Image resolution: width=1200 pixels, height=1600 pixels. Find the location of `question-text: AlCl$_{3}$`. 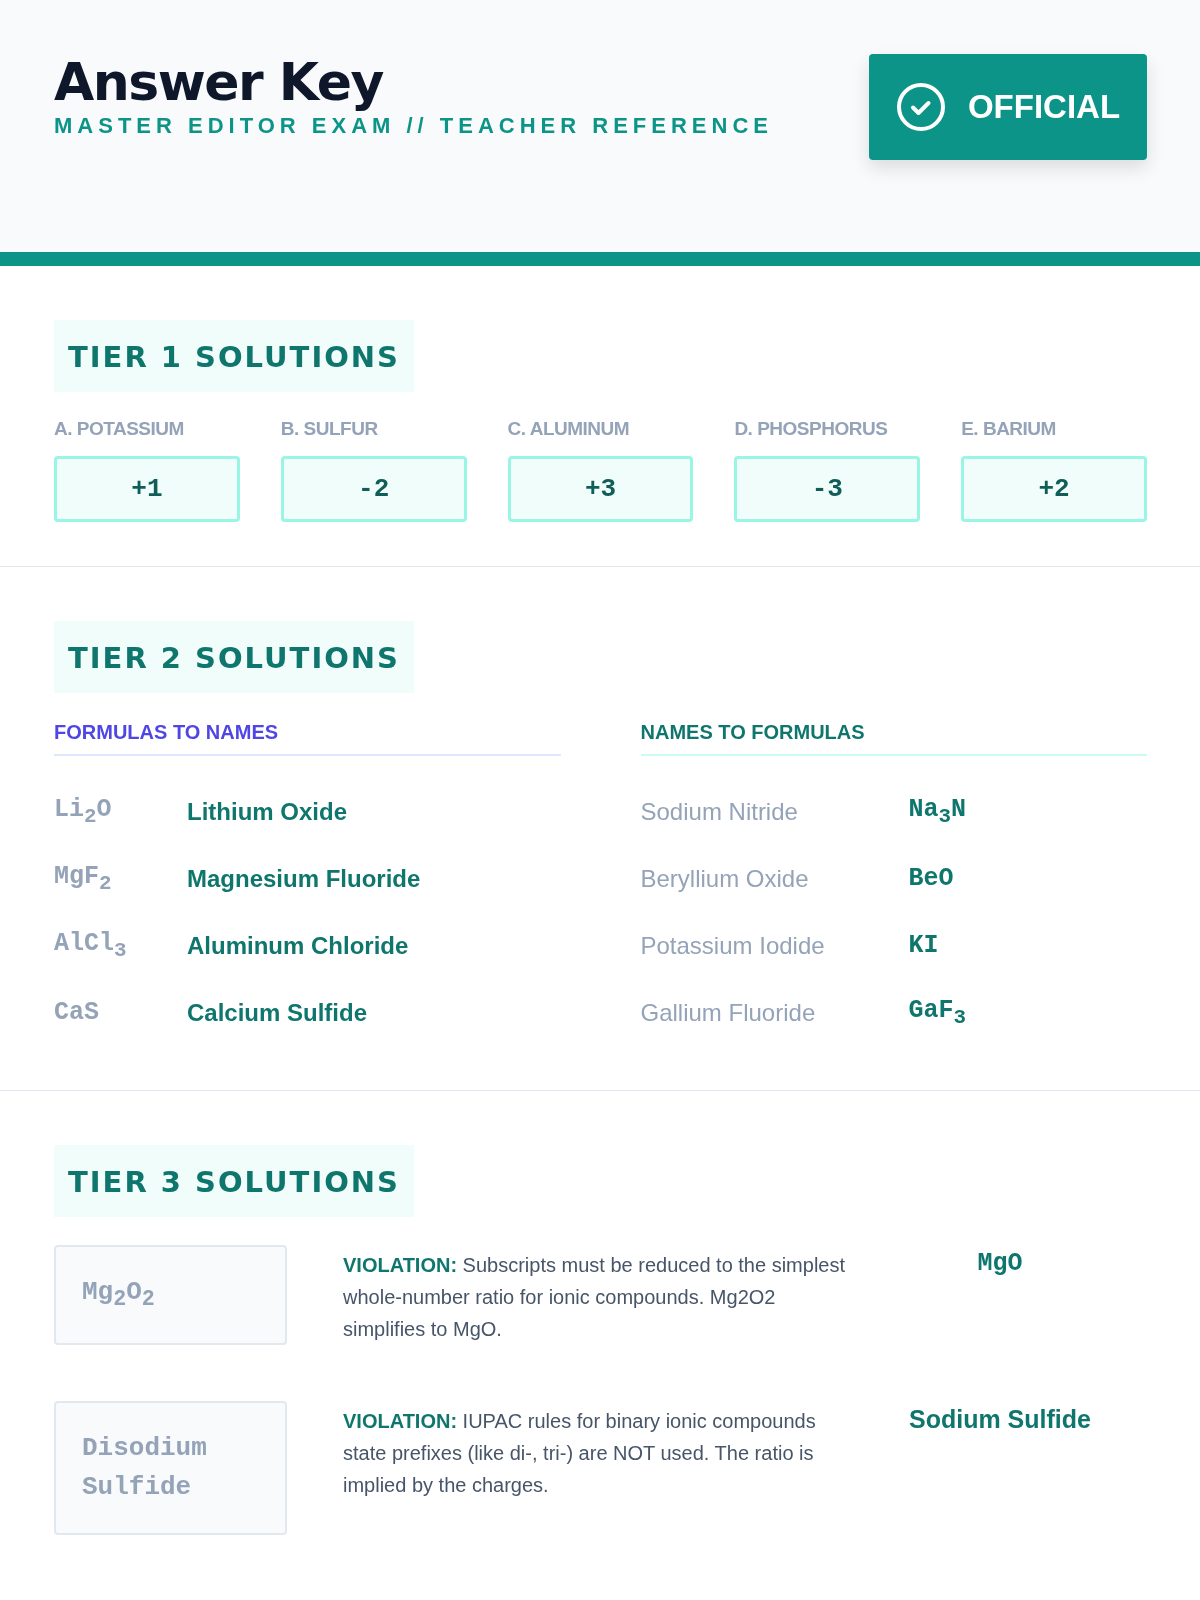

question-text: AlCl$_{3}$ is located at coordinates (91, 945).